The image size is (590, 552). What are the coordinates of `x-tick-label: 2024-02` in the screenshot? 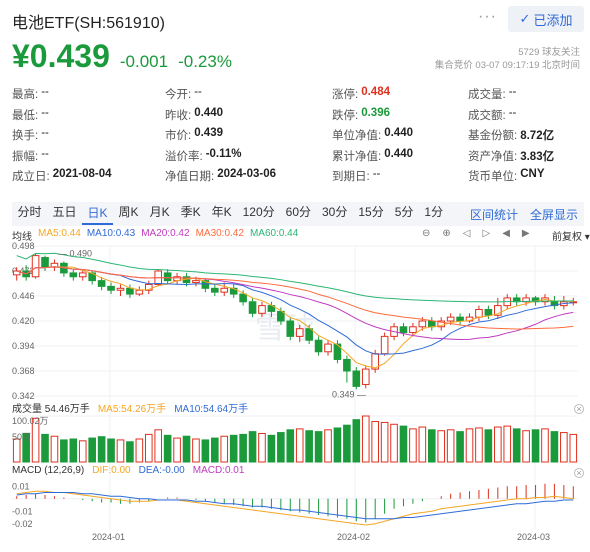 It's located at (353, 537).